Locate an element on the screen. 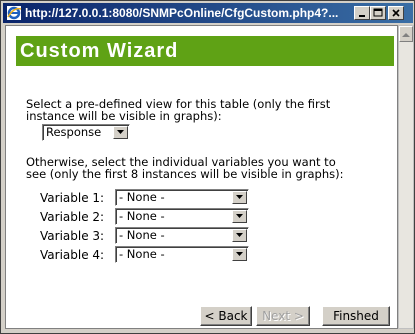 The image size is (415, 334). variable-4-value: - None - is located at coordinates (142, 254).